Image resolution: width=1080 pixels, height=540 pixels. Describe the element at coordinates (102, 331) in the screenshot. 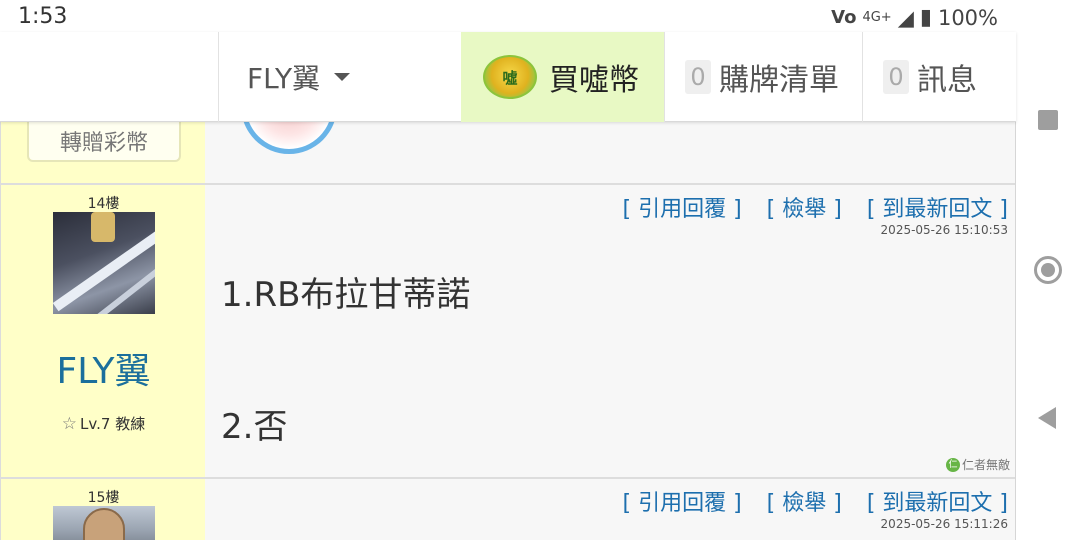

I see `post-user-panel: 14樓 FLY翼 ☆ Lv.7 教練` at that location.